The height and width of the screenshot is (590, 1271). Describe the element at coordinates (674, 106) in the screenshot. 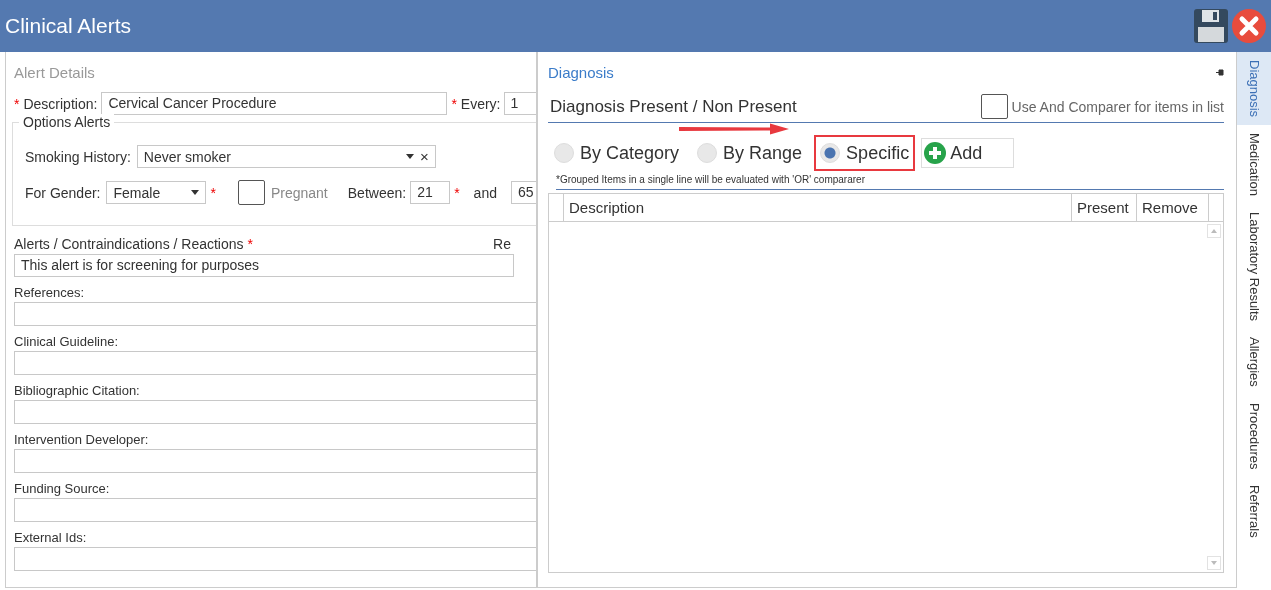

I see `section-title: Diagnosis Present / Non Present` at that location.